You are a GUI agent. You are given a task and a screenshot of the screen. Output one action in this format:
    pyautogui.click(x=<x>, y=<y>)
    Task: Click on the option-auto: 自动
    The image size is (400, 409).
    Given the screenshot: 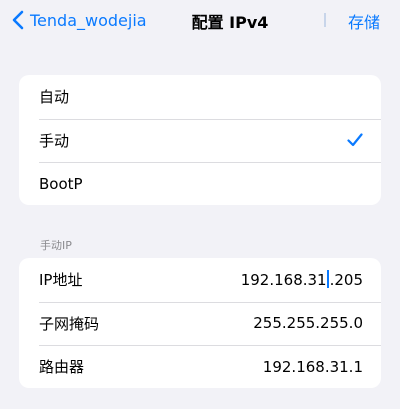 What is the action you would take?
    pyautogui.click(x=200, y=97)
    